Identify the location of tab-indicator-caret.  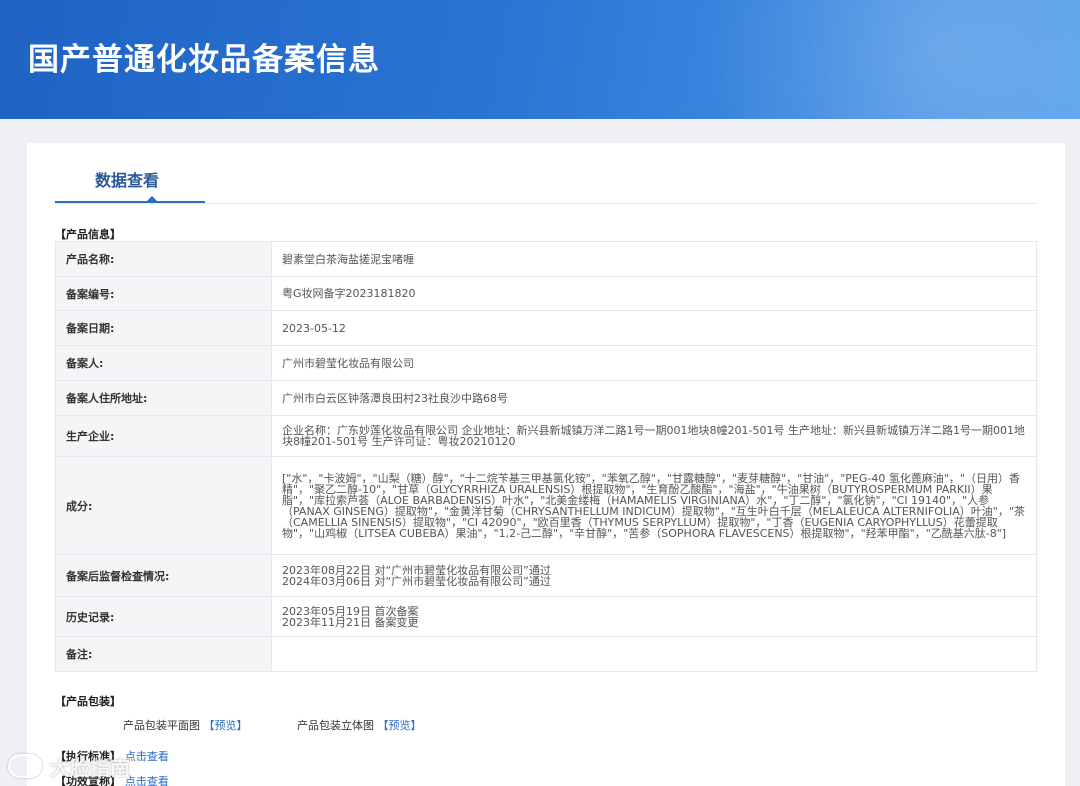
(152, 198).